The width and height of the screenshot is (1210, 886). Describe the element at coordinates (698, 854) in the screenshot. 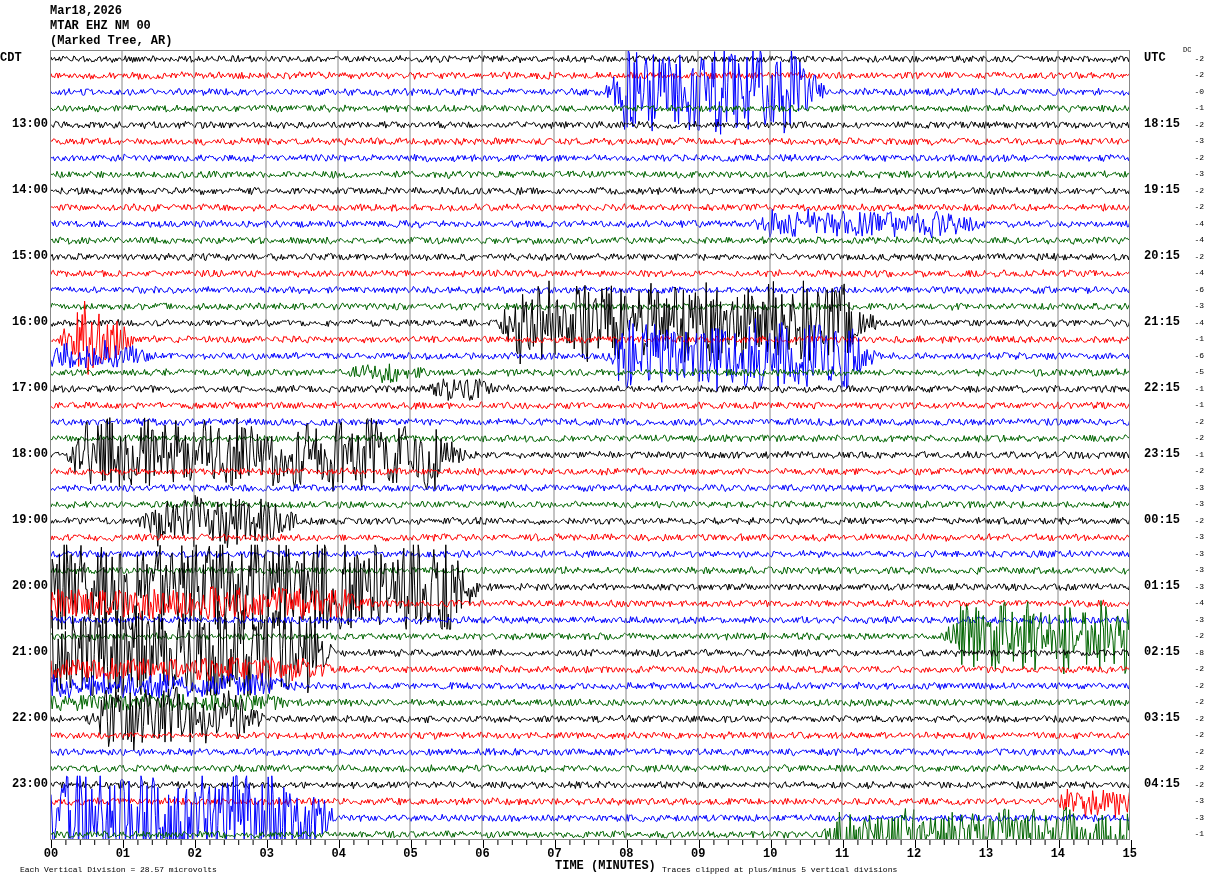

I see `minute-tick-label: 09` at that location.